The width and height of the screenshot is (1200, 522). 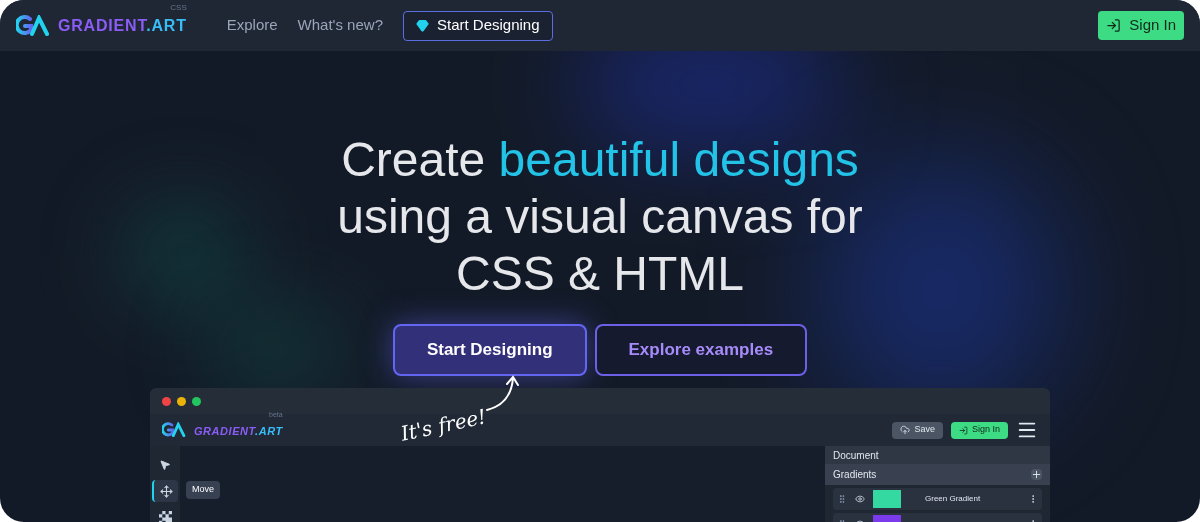 I want to click on explore-examples-button: Explore examples, so click(x=701, y=350).